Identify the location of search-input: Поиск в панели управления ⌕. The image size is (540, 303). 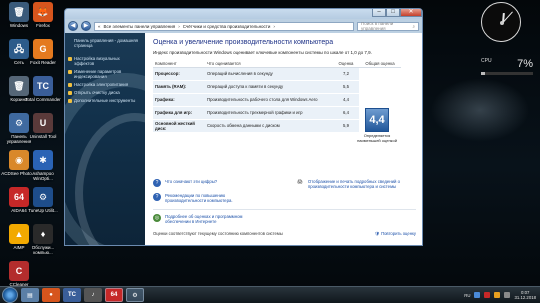
(388, 26).